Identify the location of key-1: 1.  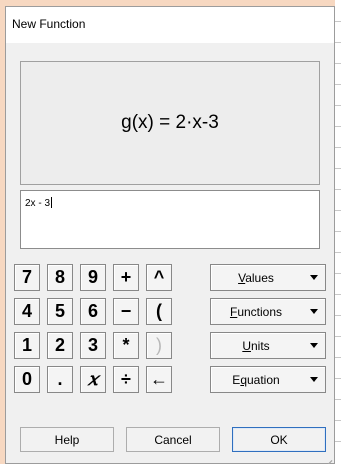
(27, 345).